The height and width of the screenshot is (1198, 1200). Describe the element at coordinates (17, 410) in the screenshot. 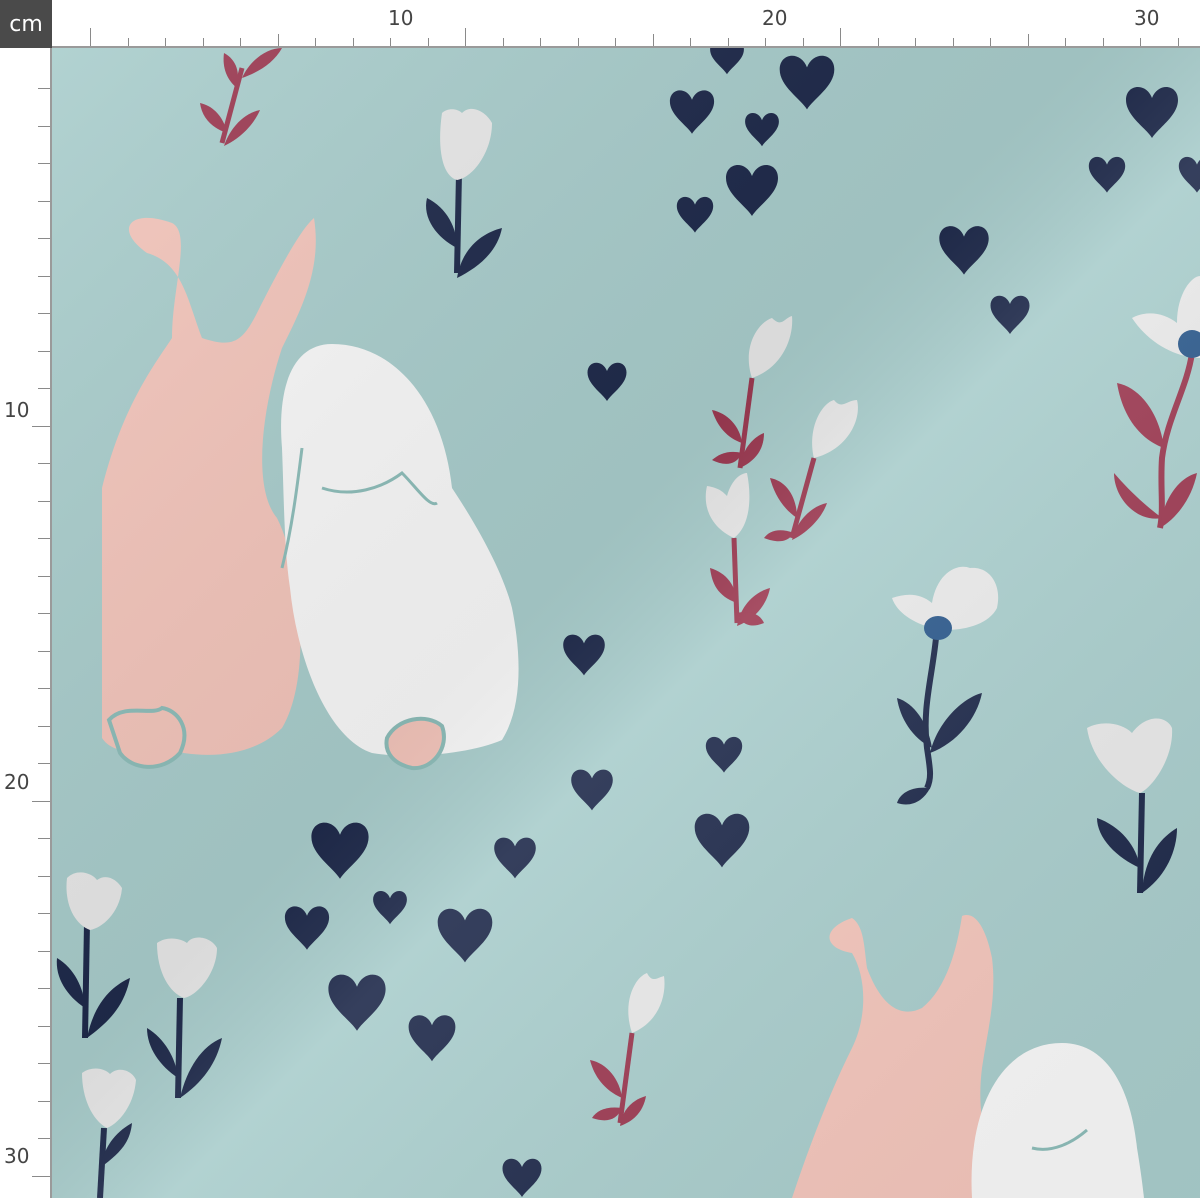

I see `ruler-label-10-v: 10` at that location.